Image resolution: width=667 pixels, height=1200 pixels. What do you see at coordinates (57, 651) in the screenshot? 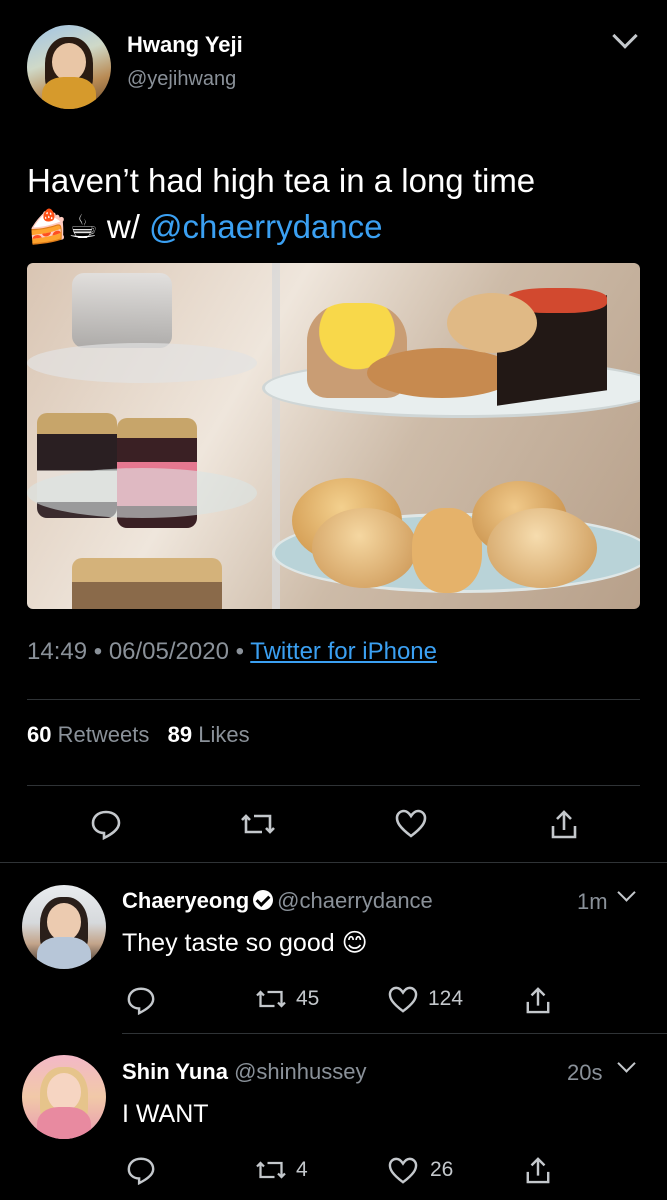
I see `tweet-time: 14:49` at bounding box center [57, 651].